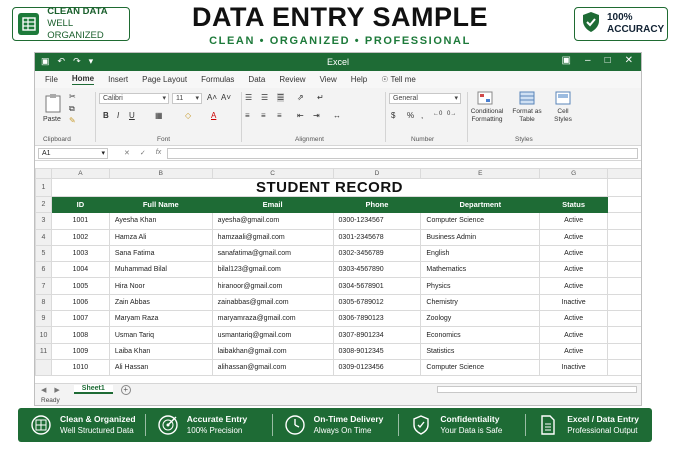  I want to click on header-department: Department, so click(480, 204).